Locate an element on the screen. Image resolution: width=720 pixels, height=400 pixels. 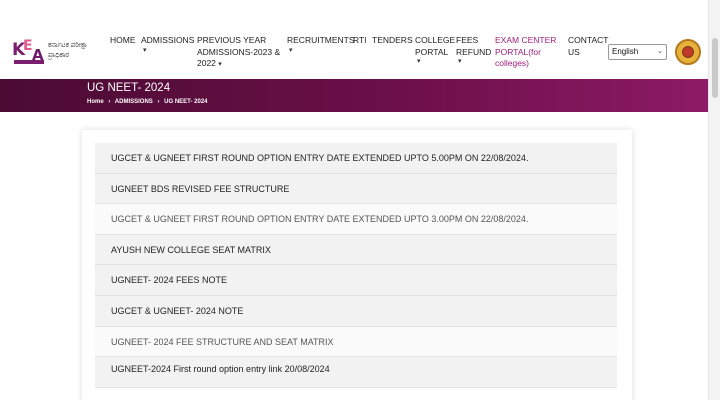
nav-fees-refund-line1: FEES is located at coordinates (467, 40).